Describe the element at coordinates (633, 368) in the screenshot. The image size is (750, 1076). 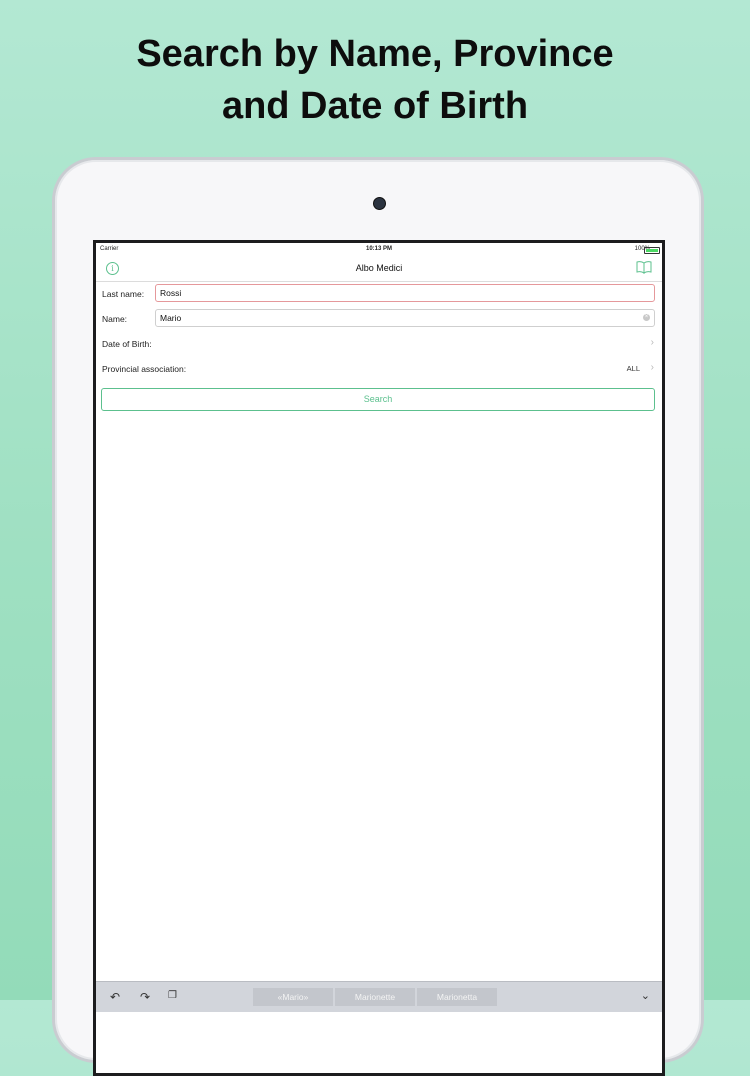
I see `province-value: ALL` at that location.